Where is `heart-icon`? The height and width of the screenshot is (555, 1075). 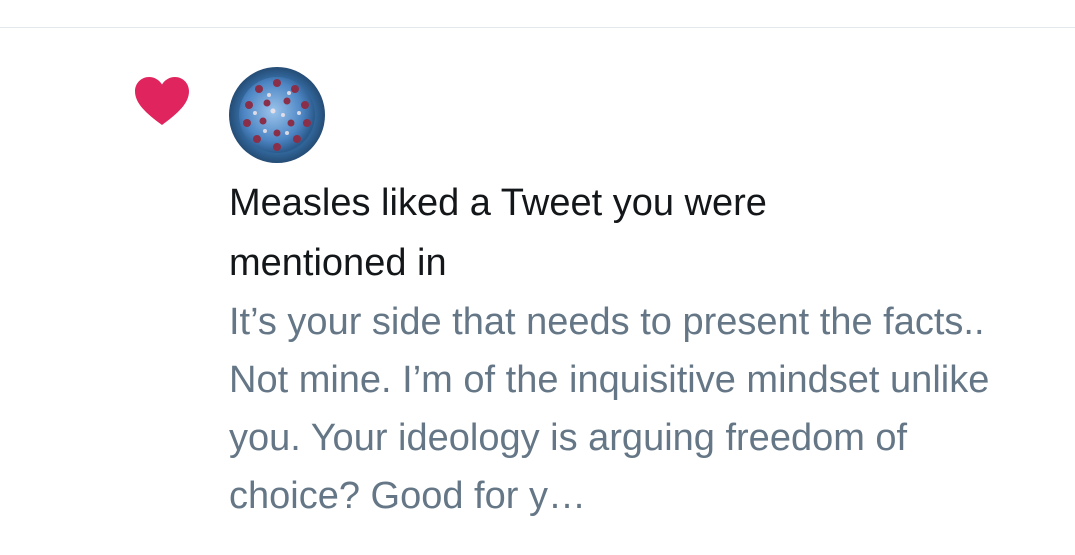
heart-icon is located at coordinates (162, 101).